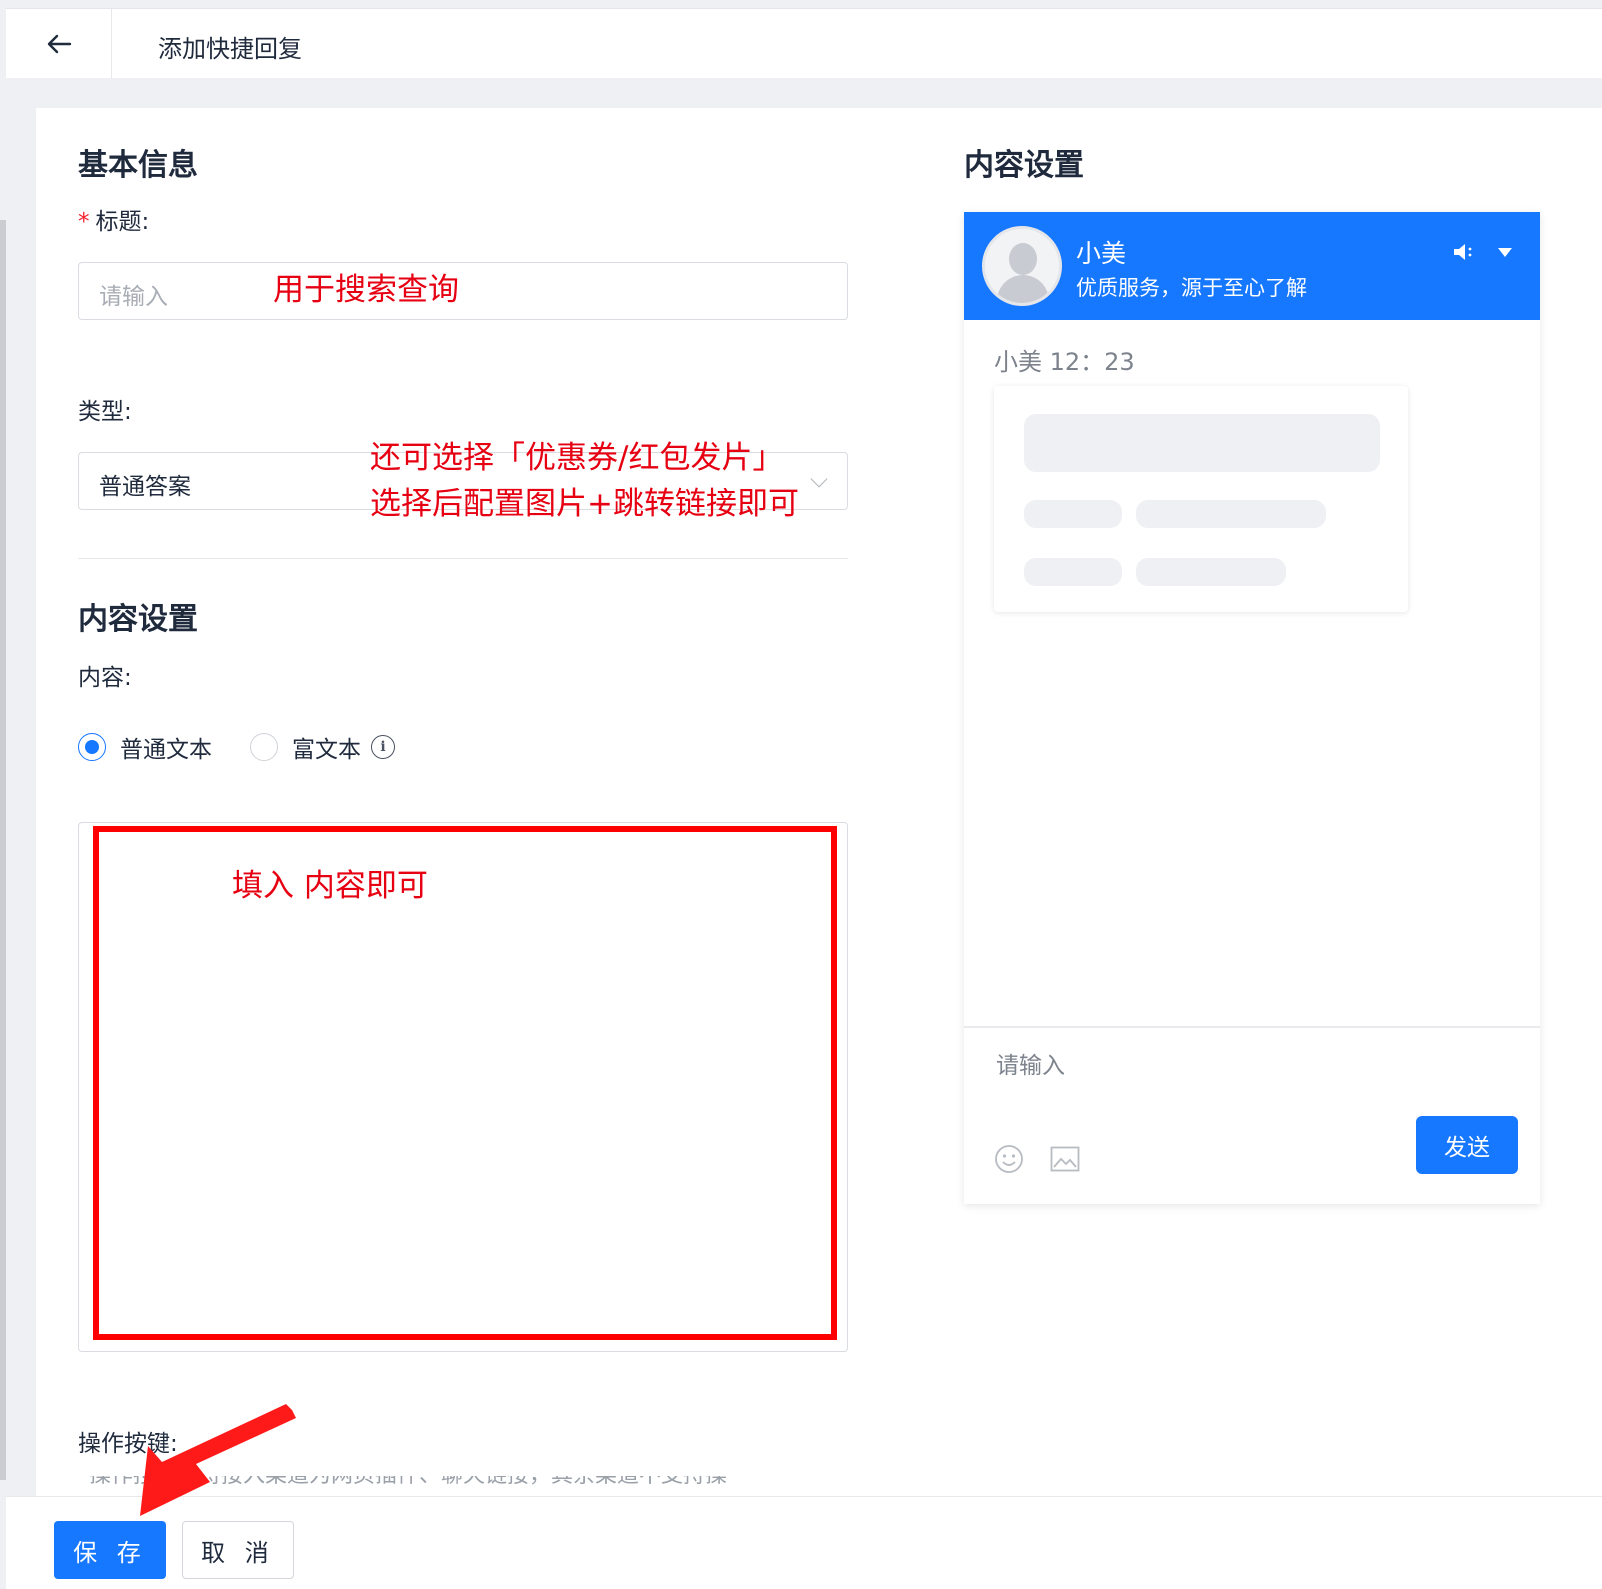  What do you see at coordinates (804, 1542) in the screenshot?
I see `footer-bar: 保 存 取 消` at bounding box center [804, 1542].